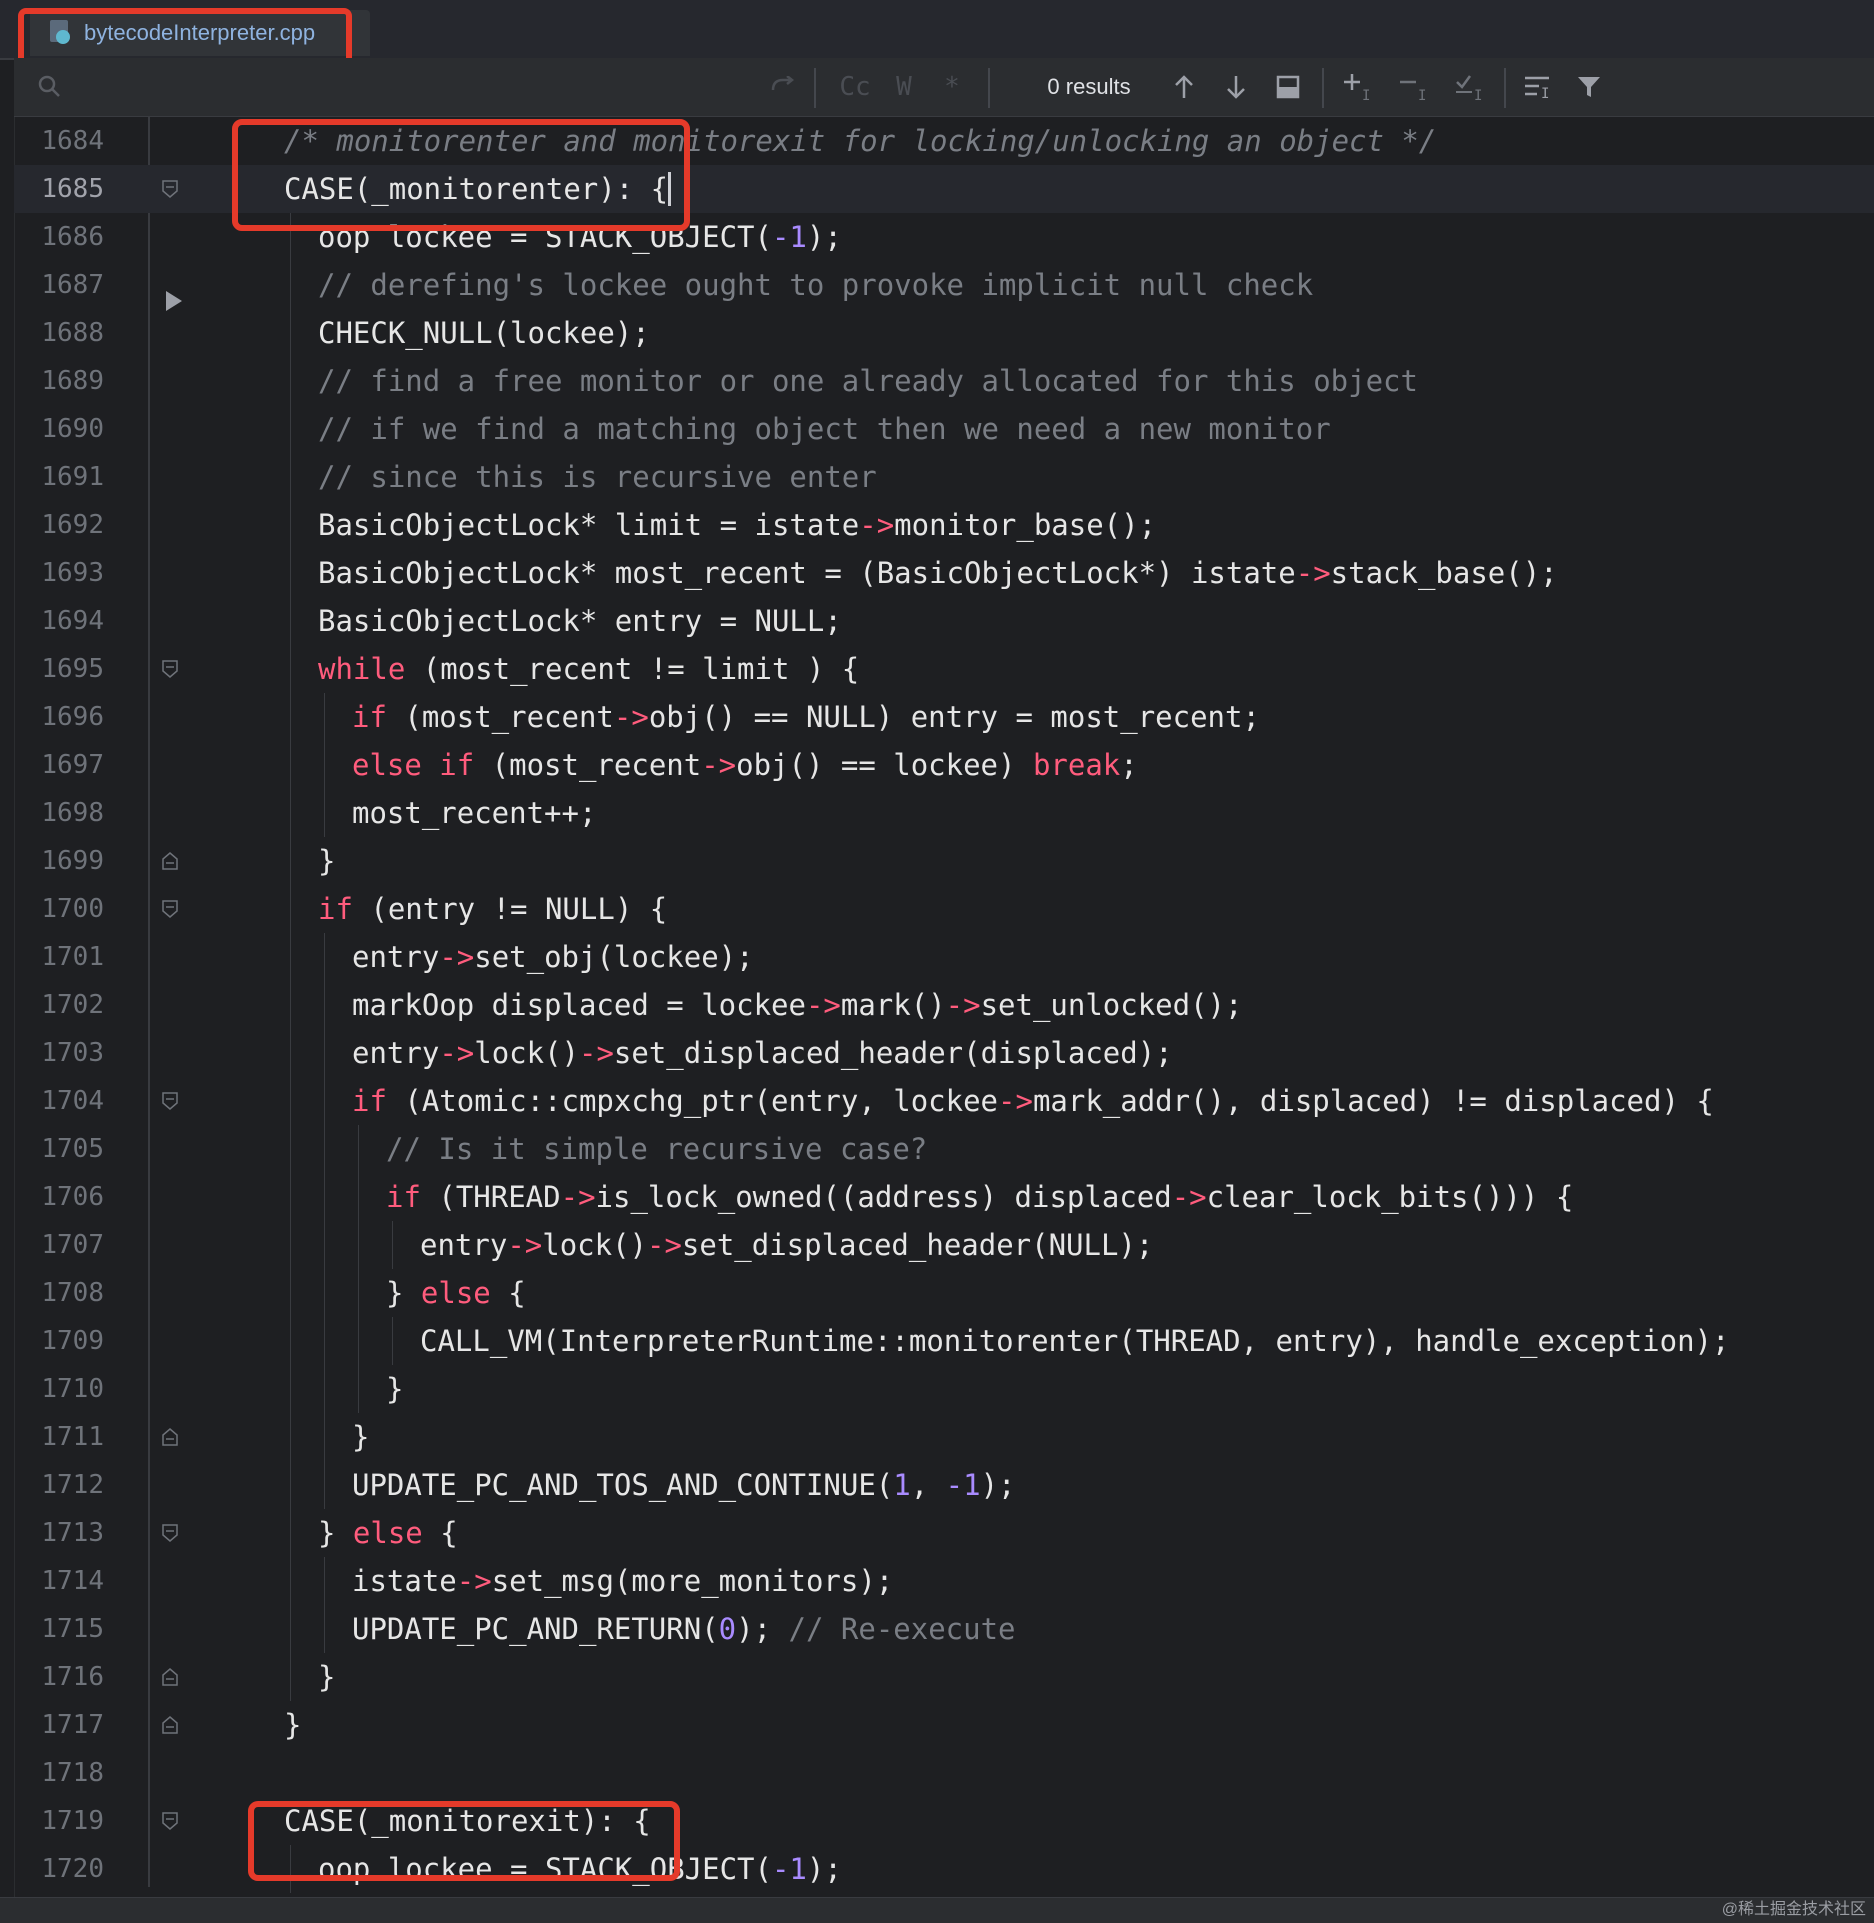  I want to click on line-number: 1695, so click(64, 669).